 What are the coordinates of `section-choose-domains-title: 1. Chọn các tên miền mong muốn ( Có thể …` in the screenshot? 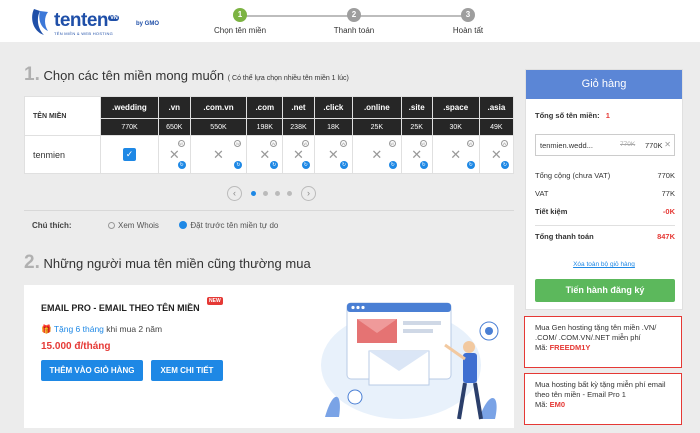 It's located at (186, 74).